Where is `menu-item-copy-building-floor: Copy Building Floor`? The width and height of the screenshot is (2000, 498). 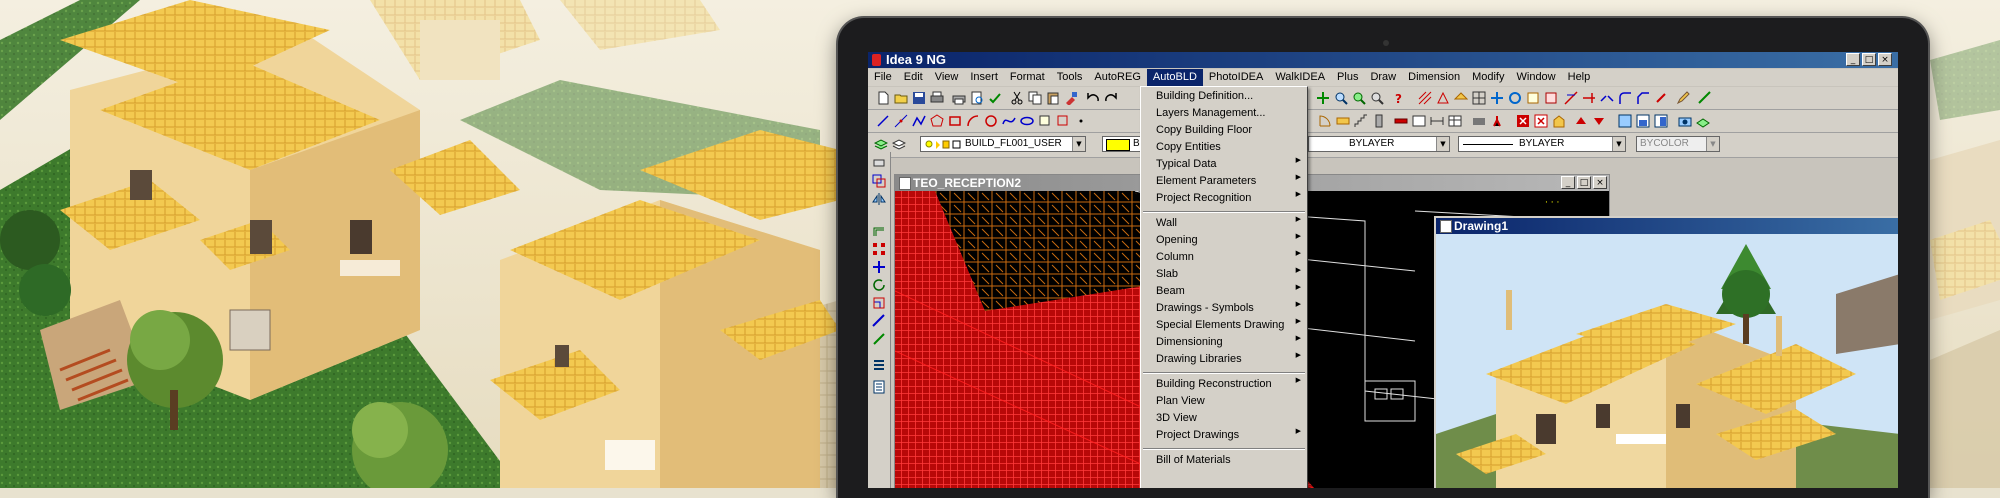
menu-item-copy-building-floor: Copy Building Floor is located at coordinates (1224, 130).